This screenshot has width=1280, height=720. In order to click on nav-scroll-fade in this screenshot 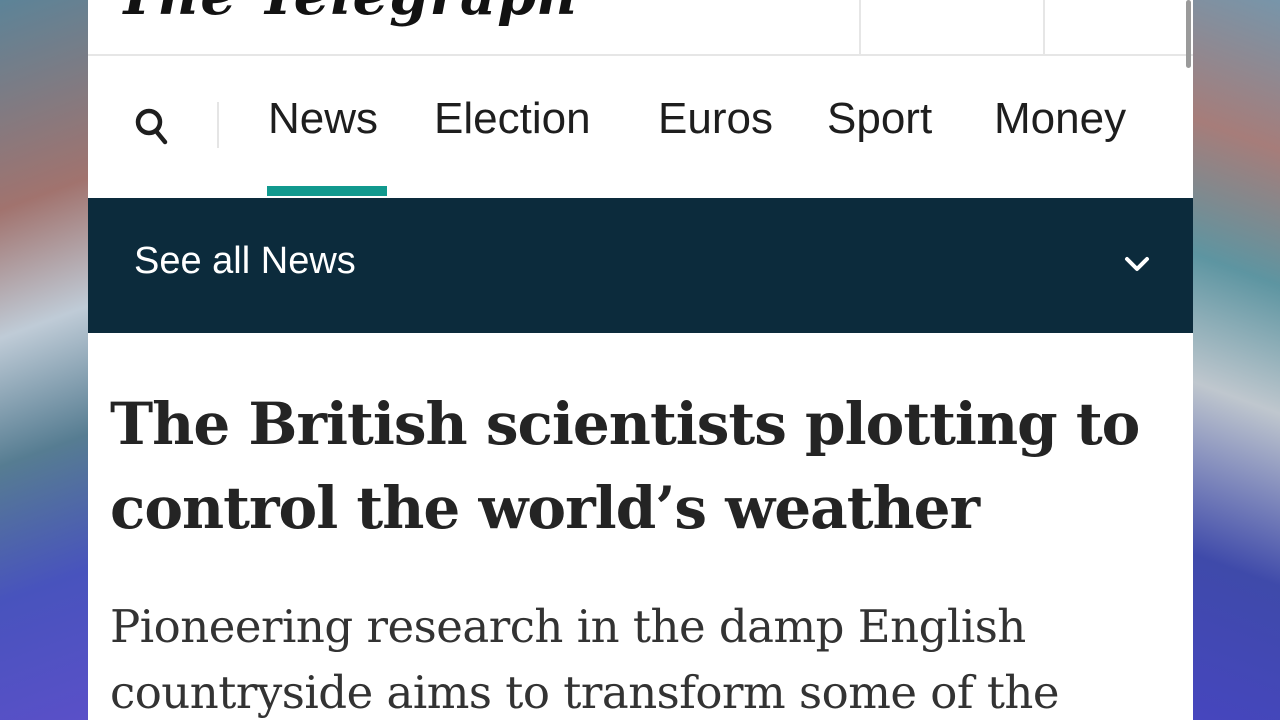, I will do `click(1158, 126)`.